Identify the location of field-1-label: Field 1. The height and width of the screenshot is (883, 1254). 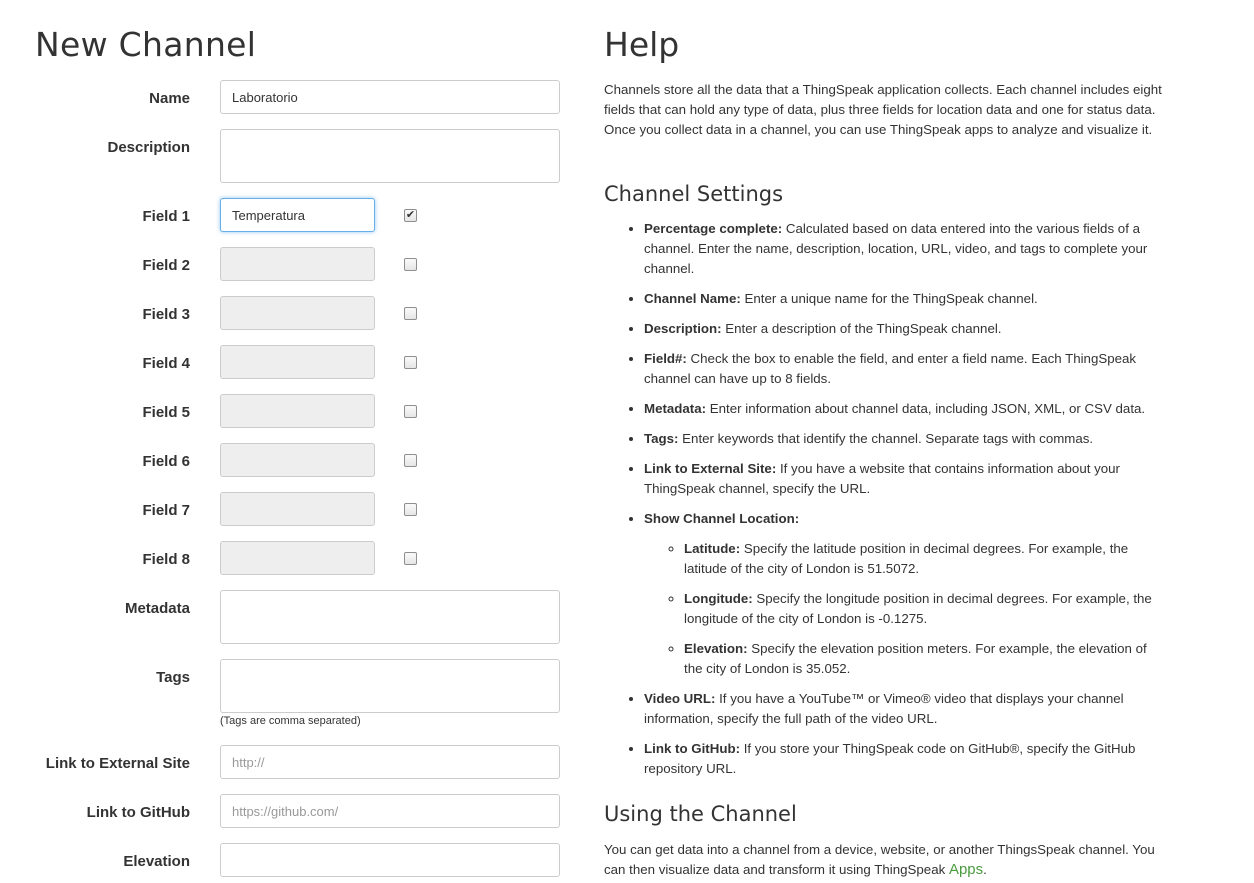
(166, 216).